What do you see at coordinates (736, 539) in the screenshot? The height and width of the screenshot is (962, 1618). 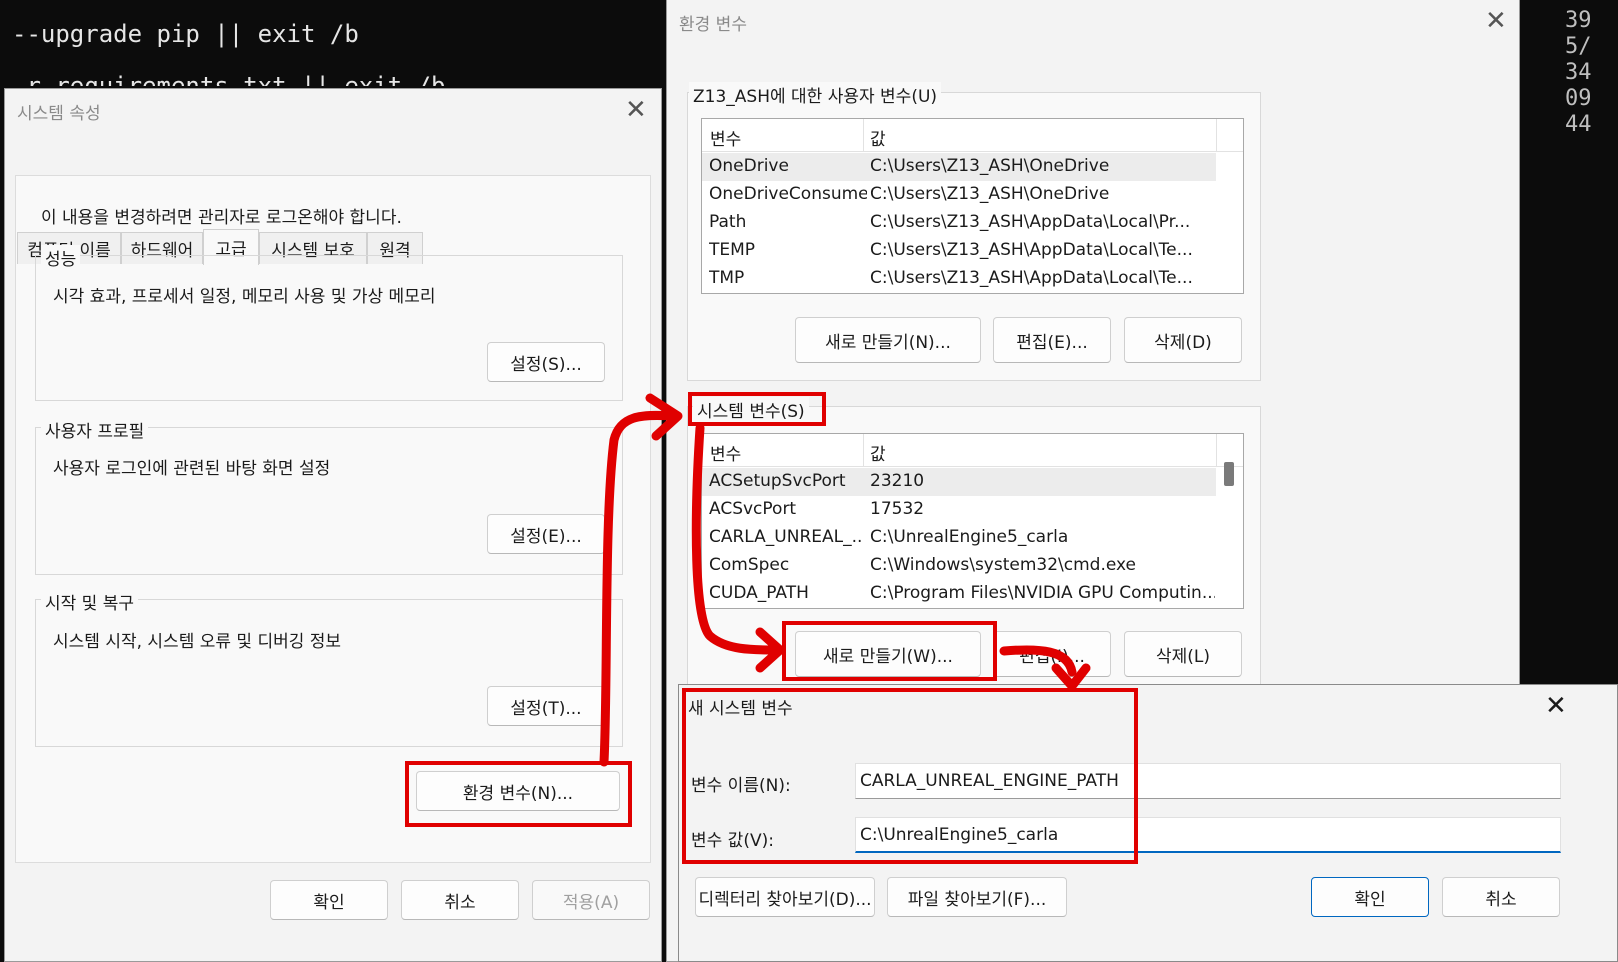 I see `arrow-system-vars-to-new` at bounding box center [736, 539].